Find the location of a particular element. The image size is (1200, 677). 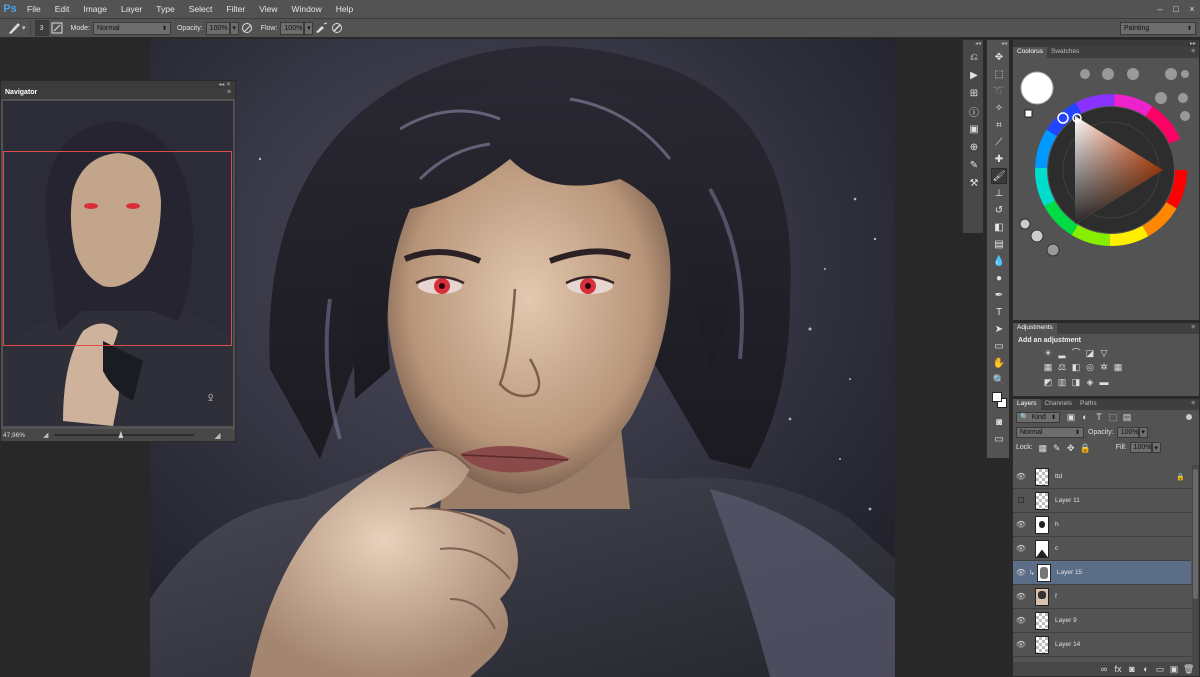

flow-field: 100% is located at coordinates (292, 28).